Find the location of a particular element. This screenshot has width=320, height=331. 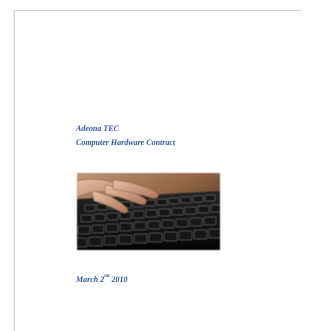

contract-title: Computer Hardware Contract is located at coordinates (126, 142).